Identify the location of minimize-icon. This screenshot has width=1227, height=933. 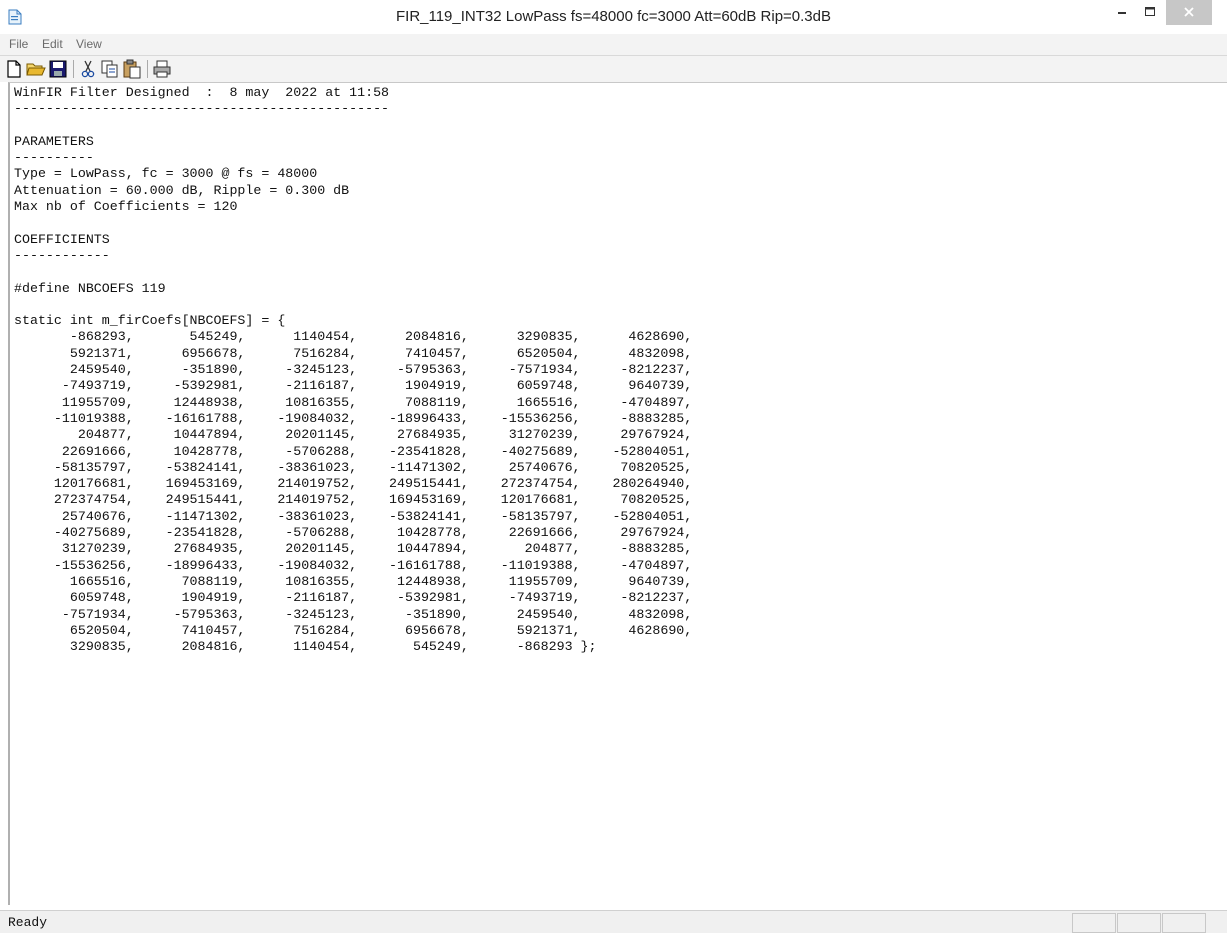
(1122, 13).